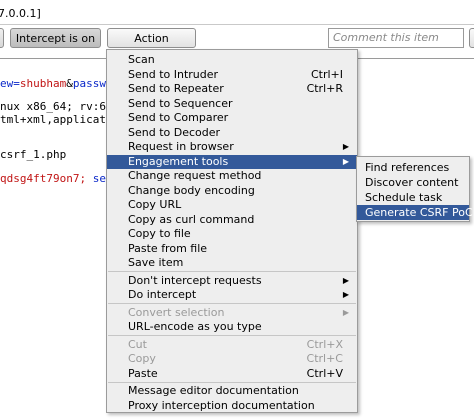 The height and width of the screenshot is (420, 474). What do you see at coordinates (396, 38) in the screenshot?
I see `comment-input: Comment this item` at bounding box center [396, 38].